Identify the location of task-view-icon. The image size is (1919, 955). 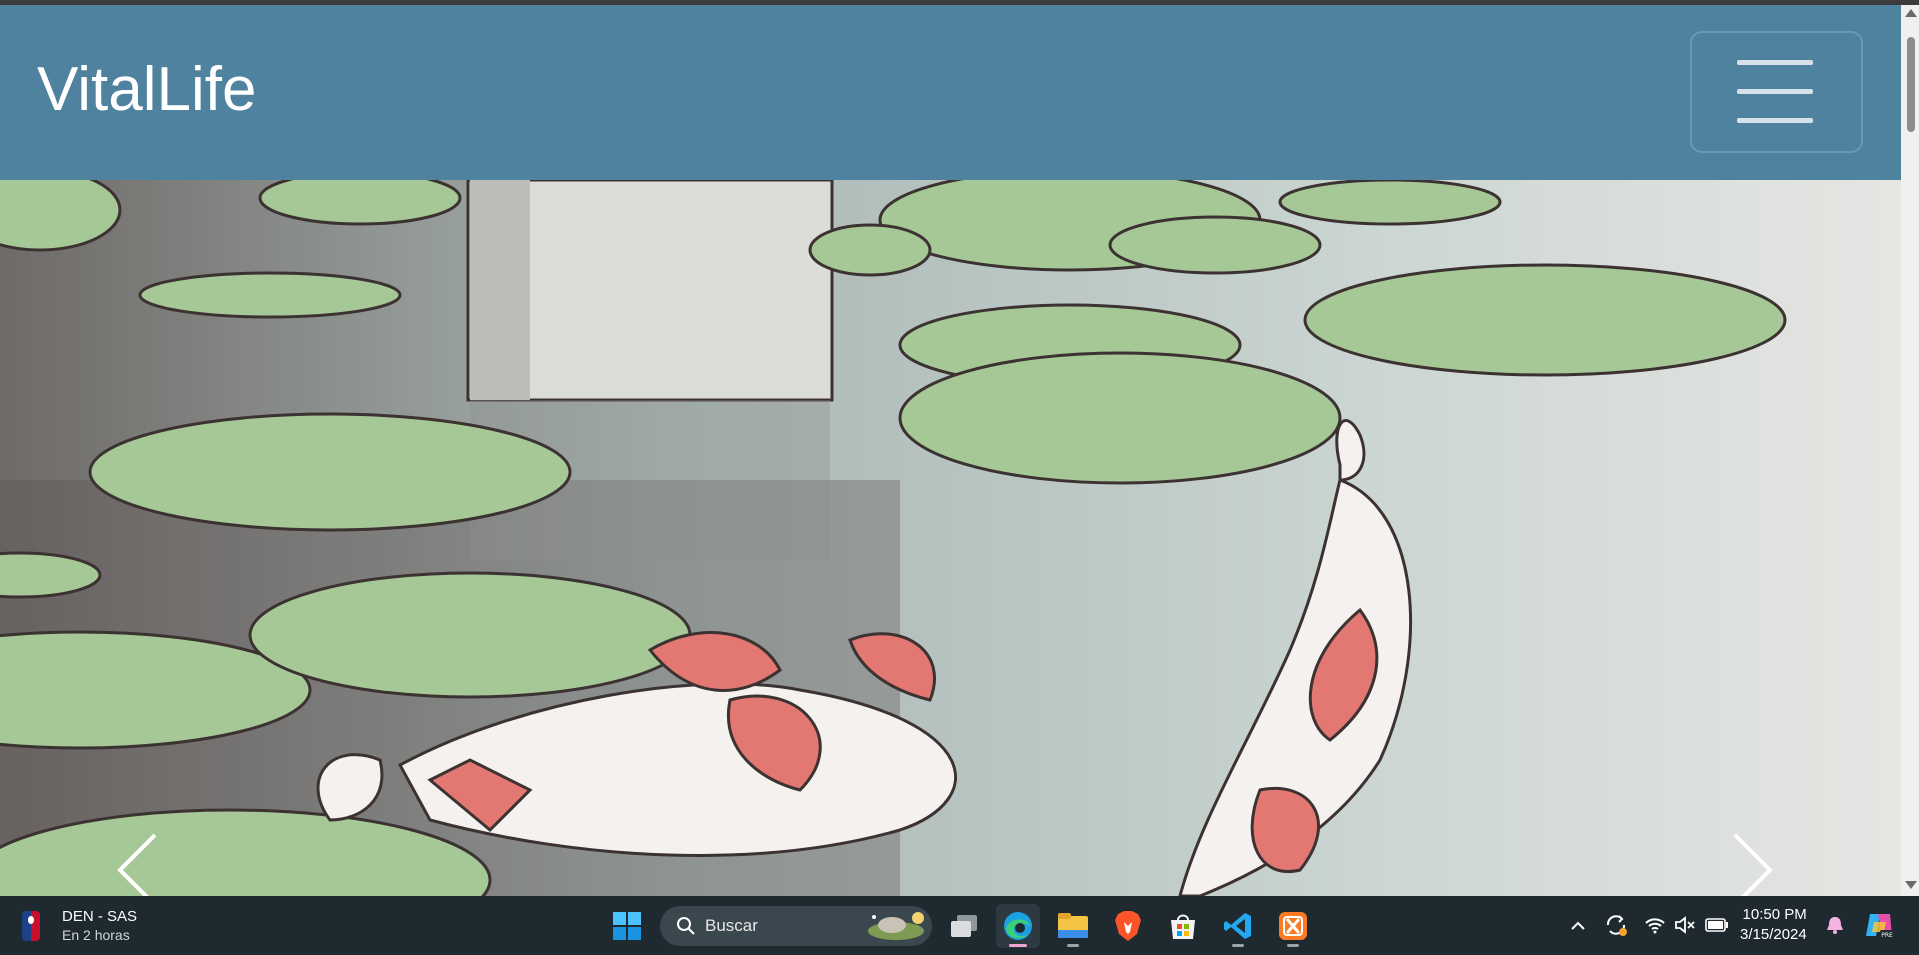
(964, 926).